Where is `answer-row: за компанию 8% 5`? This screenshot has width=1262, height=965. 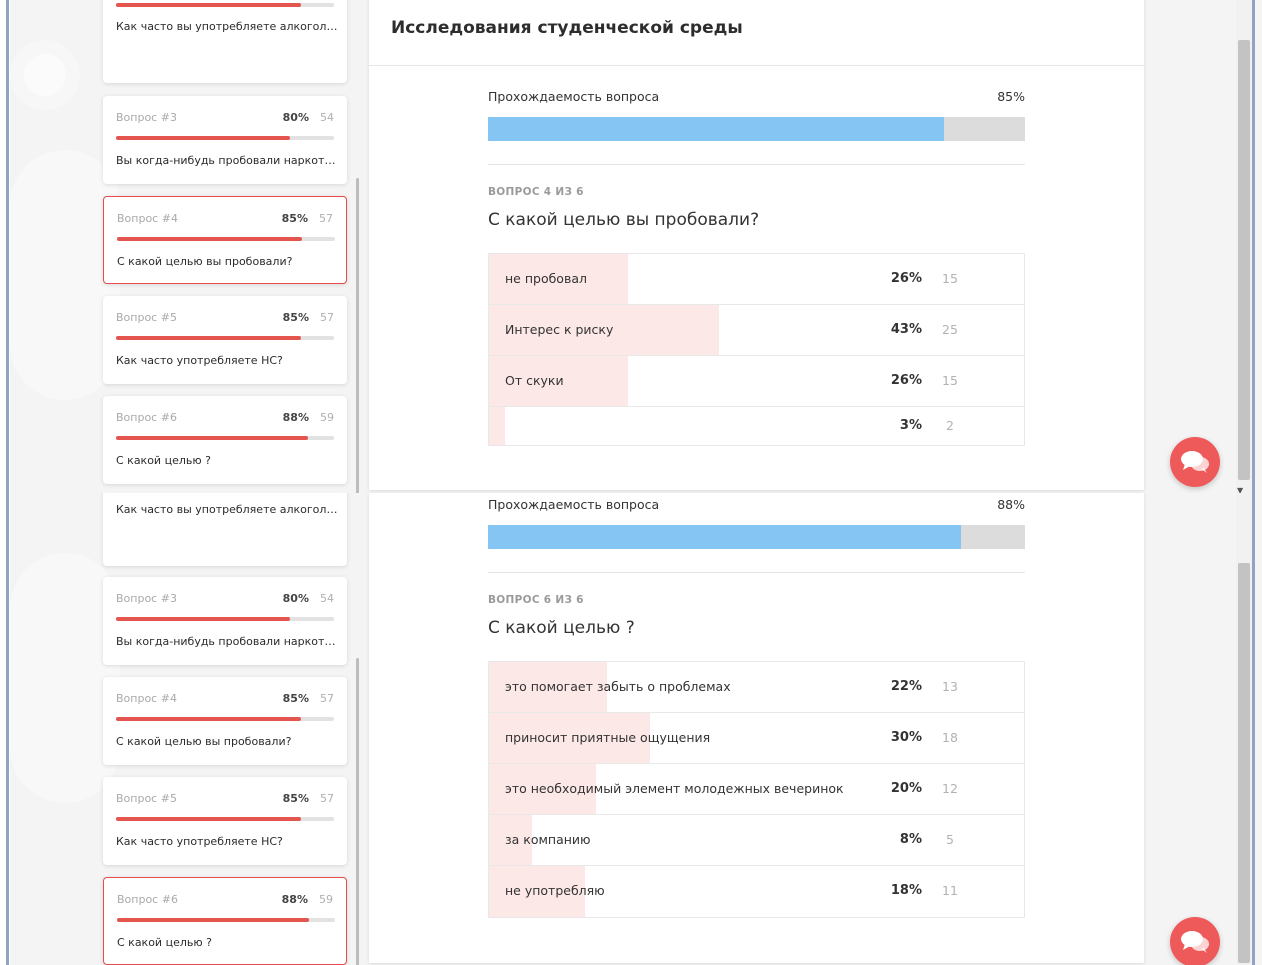 answer-row: за компанию 8% 5 is located at coordinates (756, 840).